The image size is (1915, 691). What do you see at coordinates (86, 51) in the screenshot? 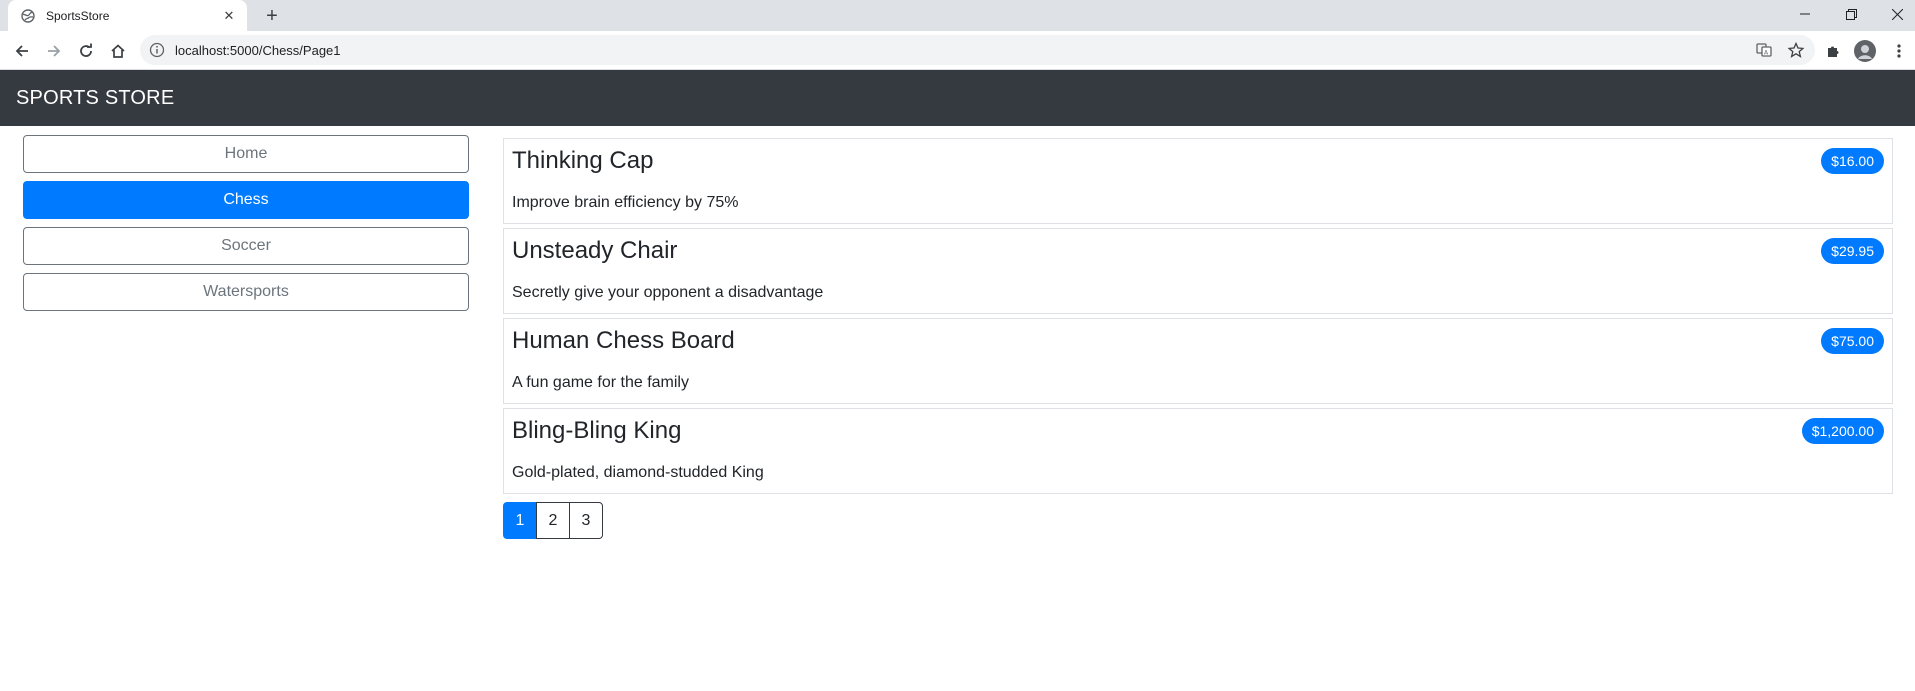
I see `reload-icon` at bounding box center [86, 51].